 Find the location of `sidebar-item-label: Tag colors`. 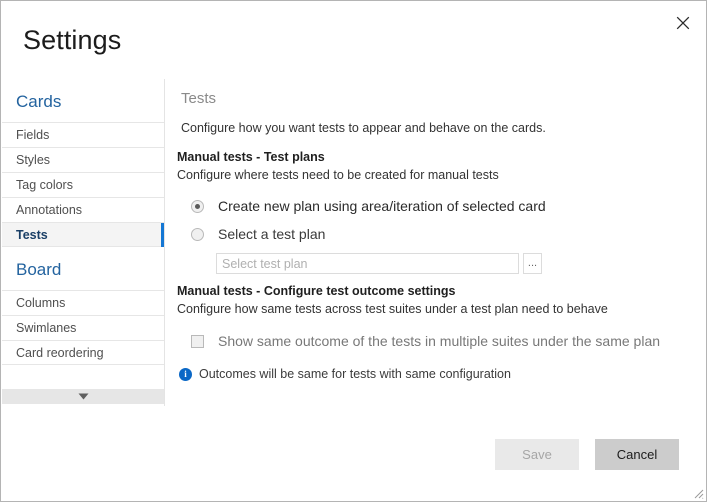

sidebar-item-label: Tag colors is located at coordinates (44, 185).